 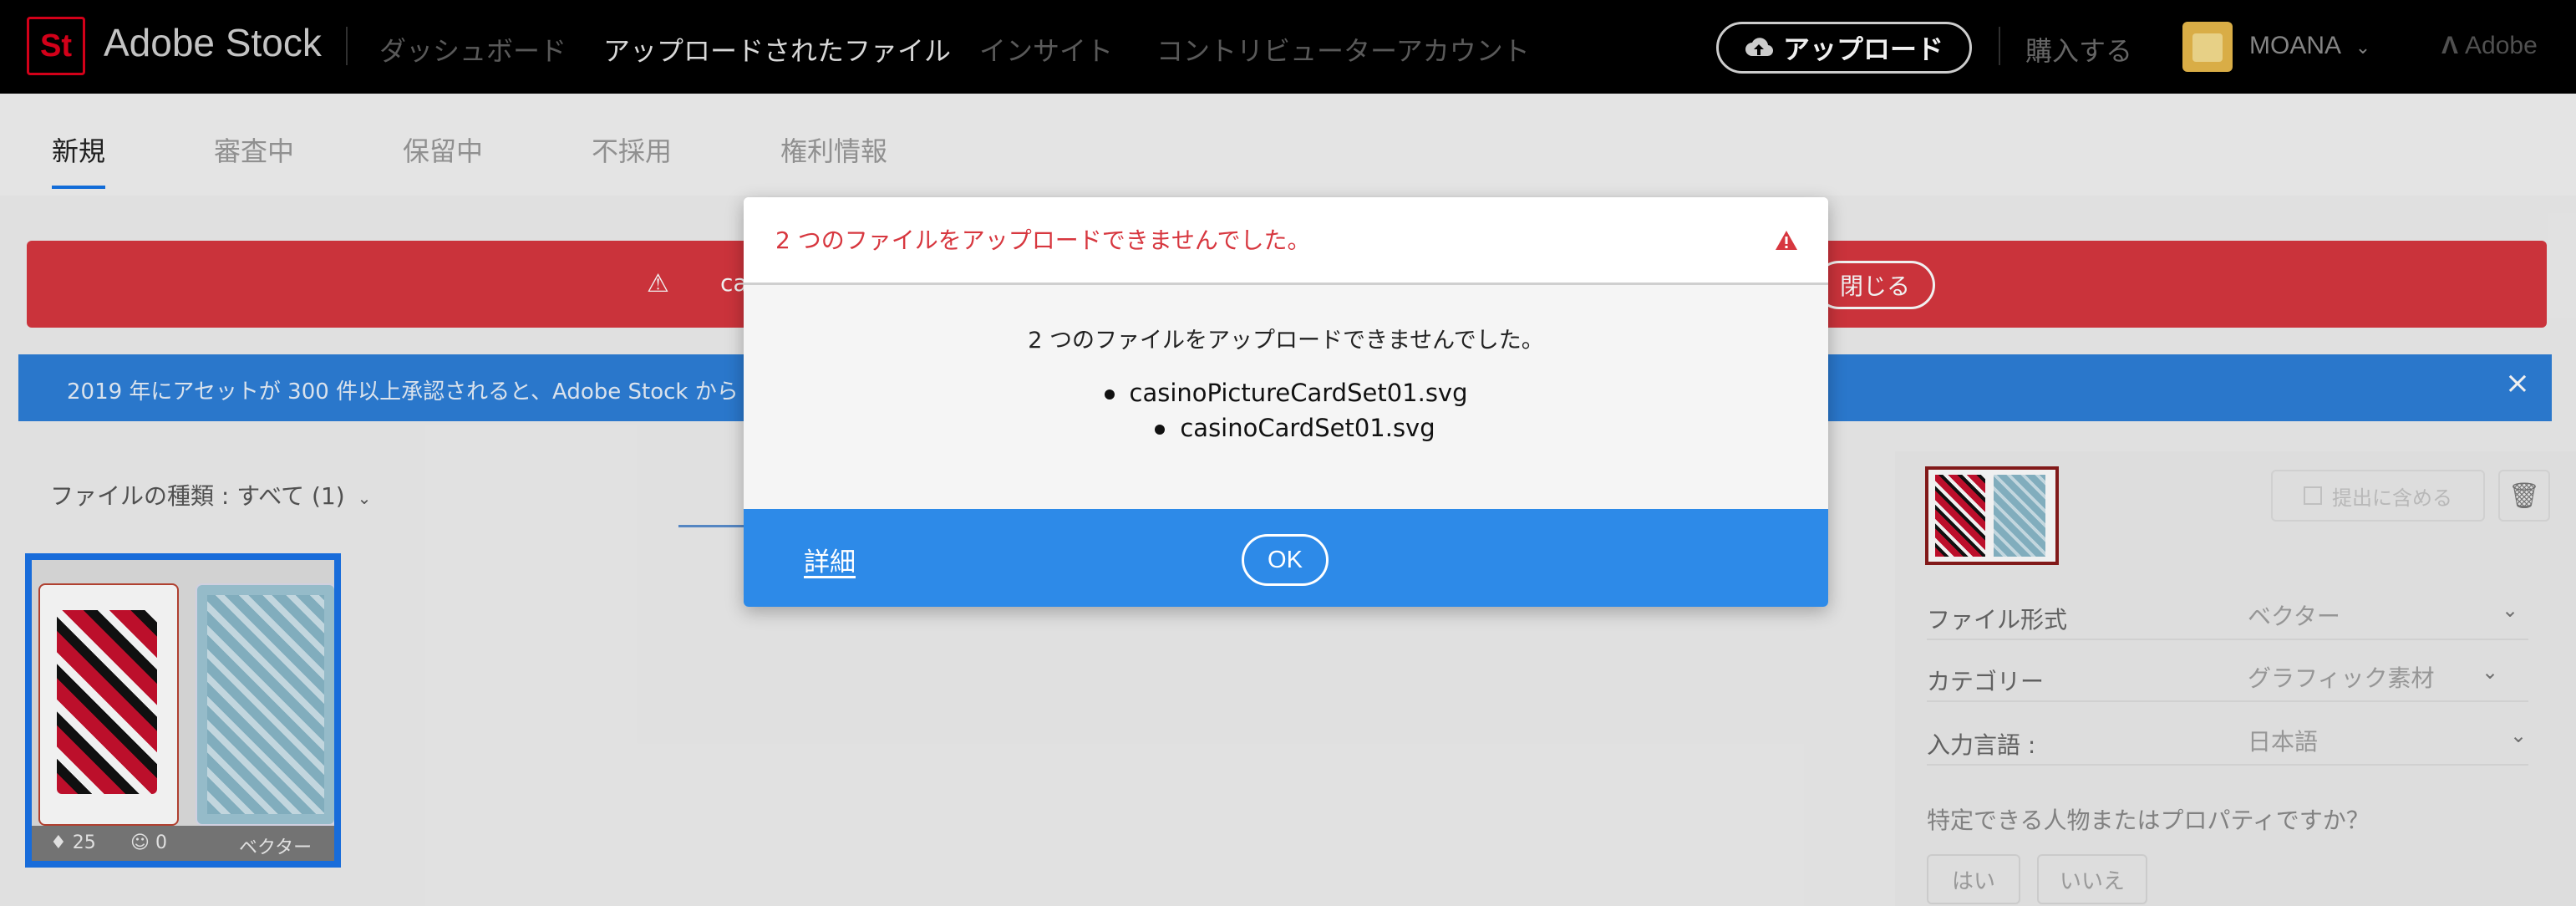 I want to click on list-item: casinoCardSet01.svg, so click(x=1286, y=427).